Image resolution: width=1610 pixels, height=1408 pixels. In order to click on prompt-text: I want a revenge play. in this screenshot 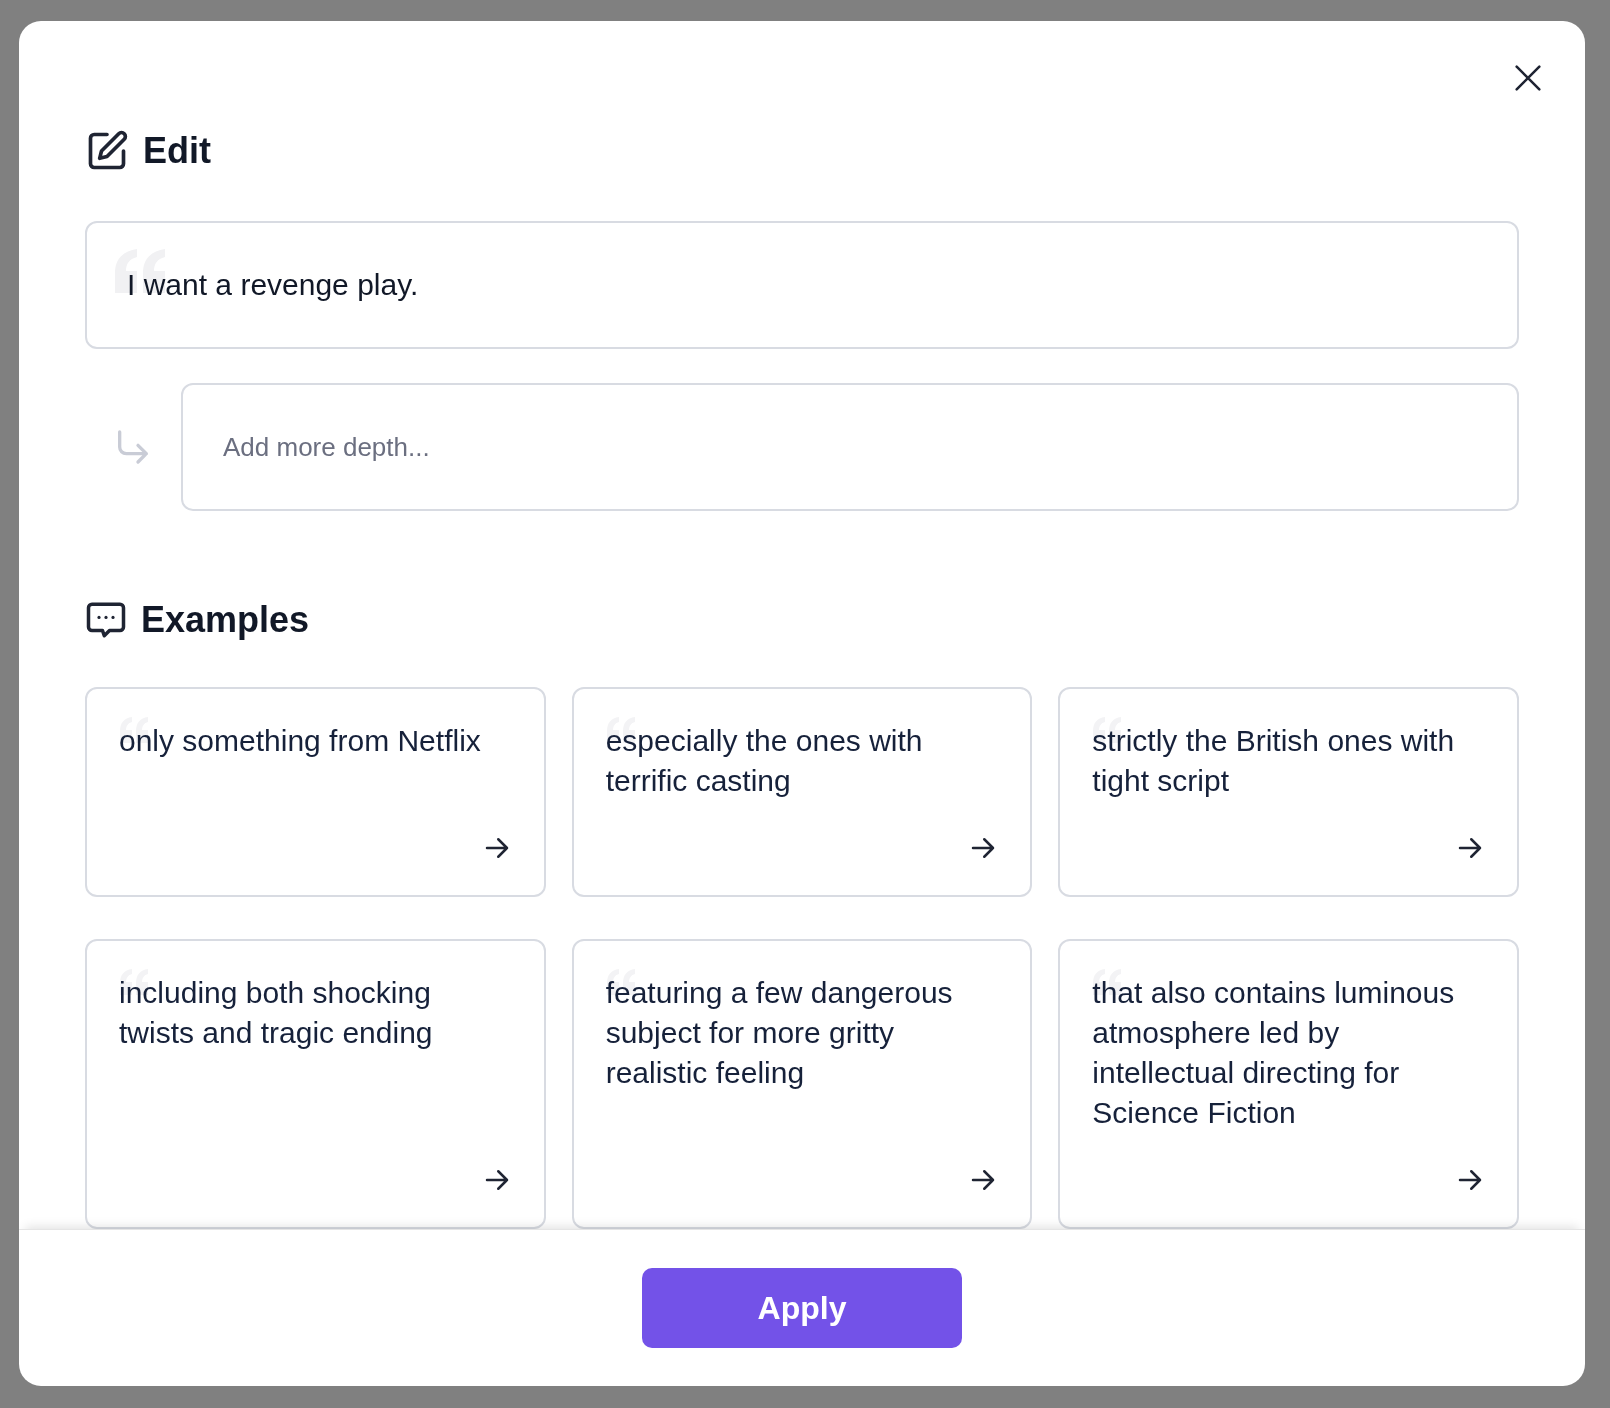, I will do `click(273, 285)`.